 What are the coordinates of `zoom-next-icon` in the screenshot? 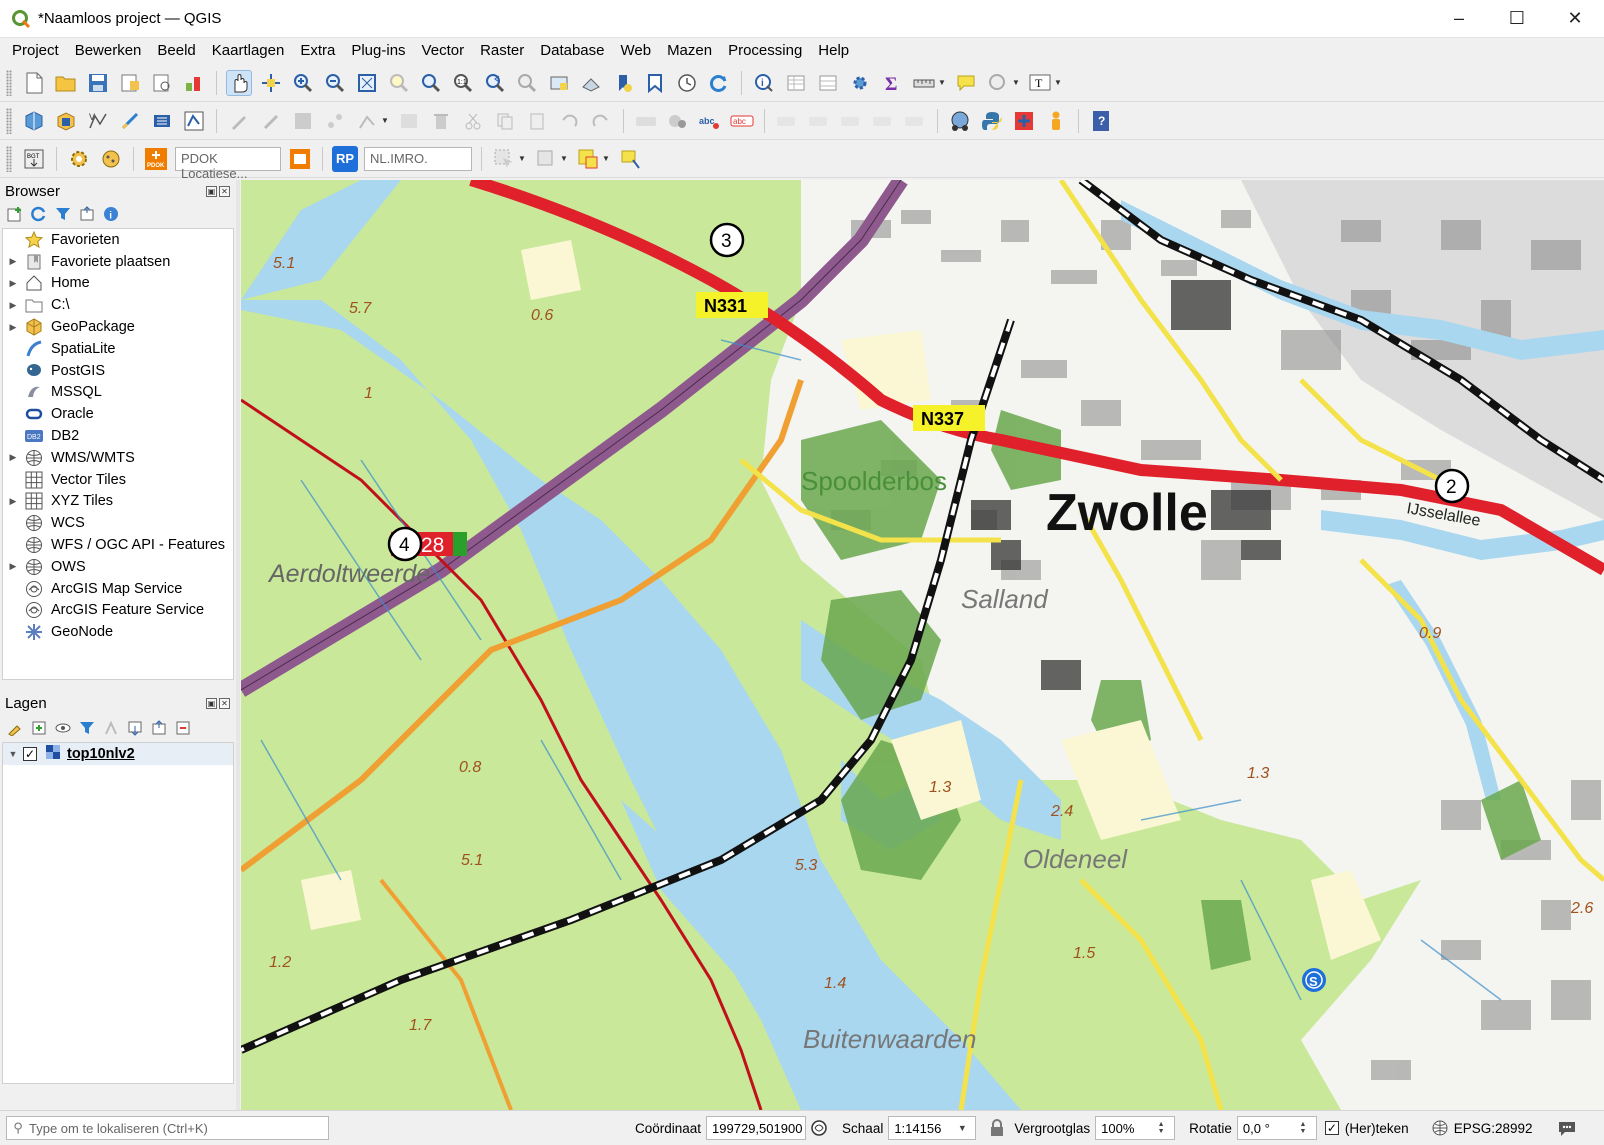 It's located at (527, 83).